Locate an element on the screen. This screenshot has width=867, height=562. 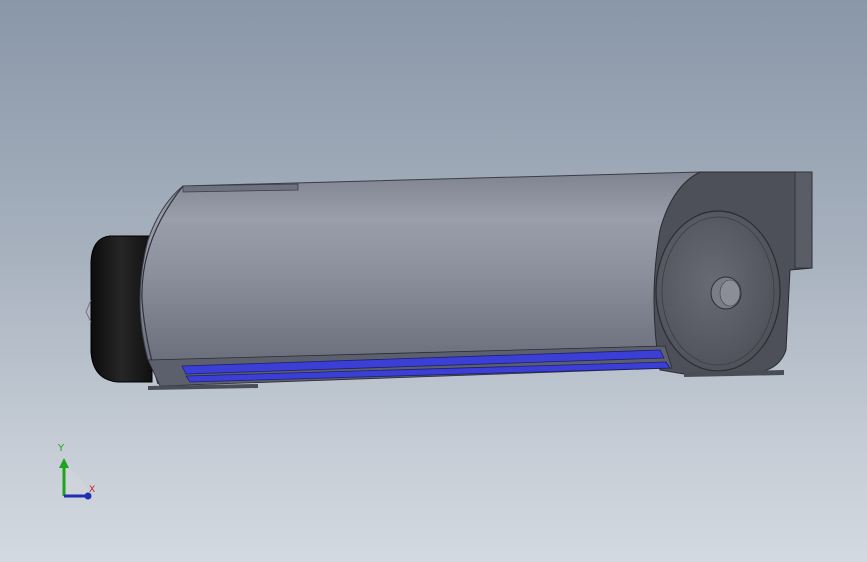
triad-y-label: Y is located at coordinates (61, 448).